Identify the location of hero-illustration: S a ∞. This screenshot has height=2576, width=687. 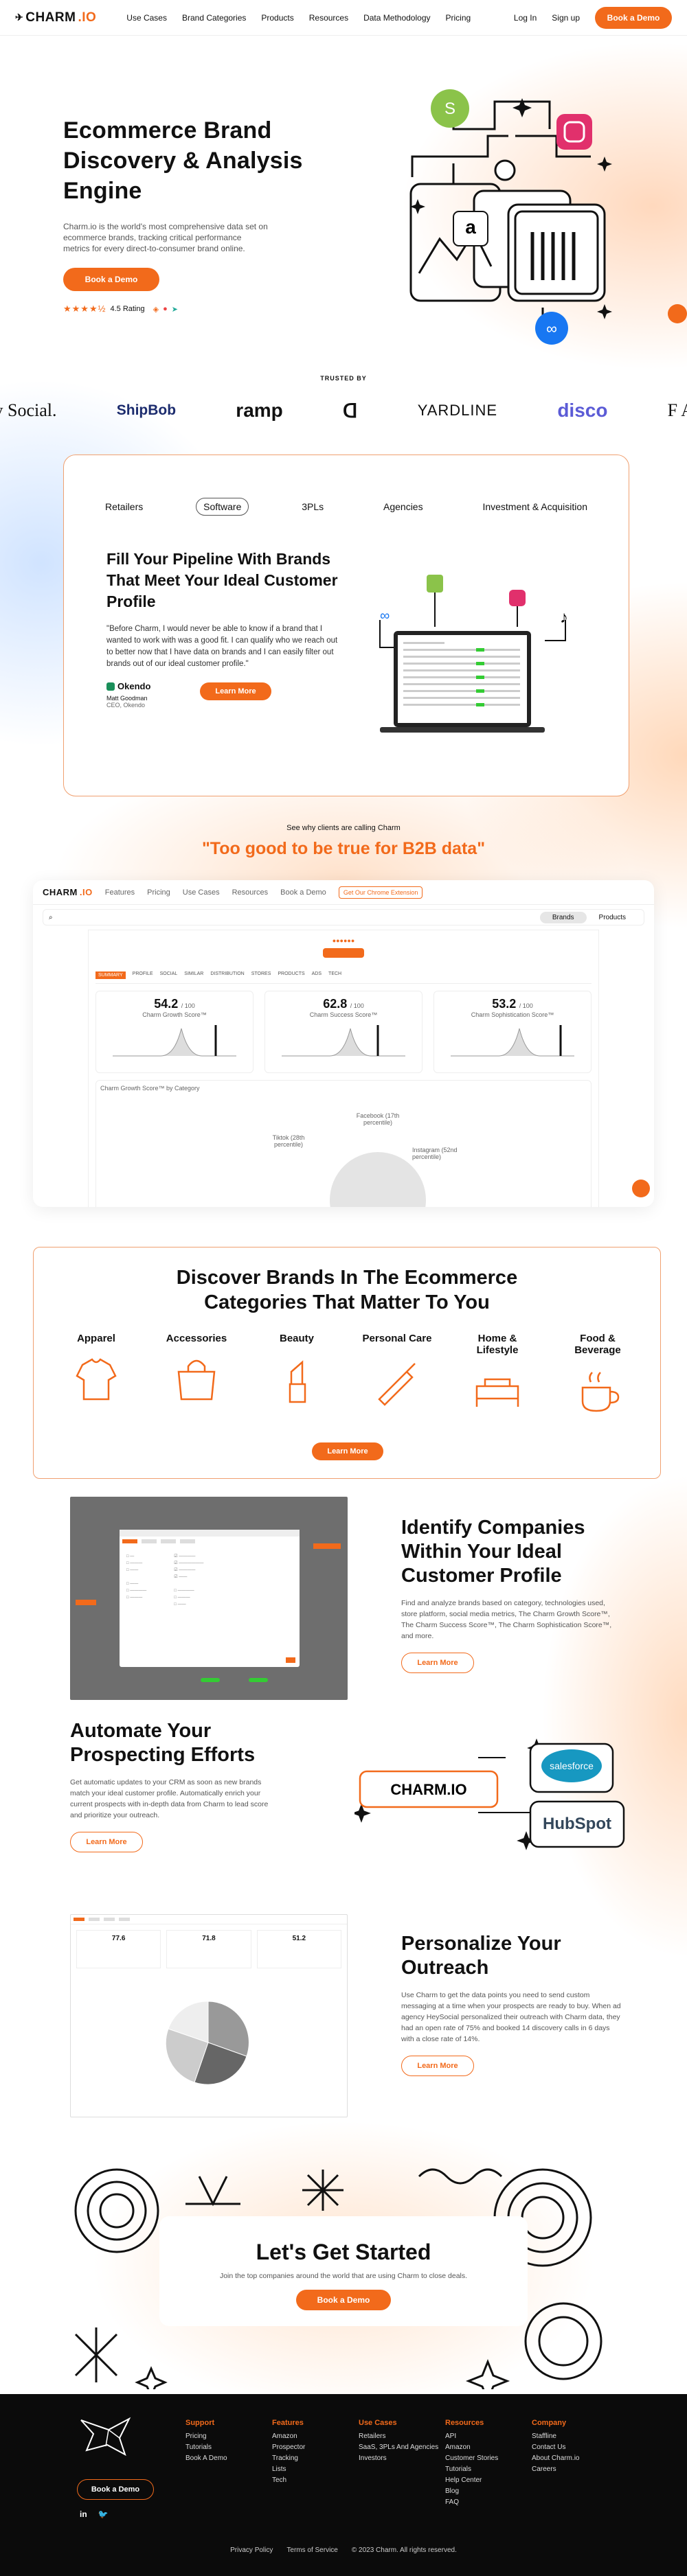
(511, 217).